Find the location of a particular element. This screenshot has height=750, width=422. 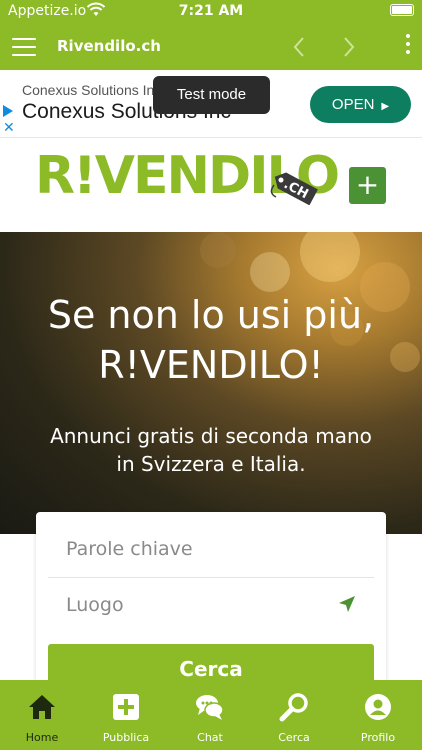

add-listing-button: + is located at coordinates (367, 185).